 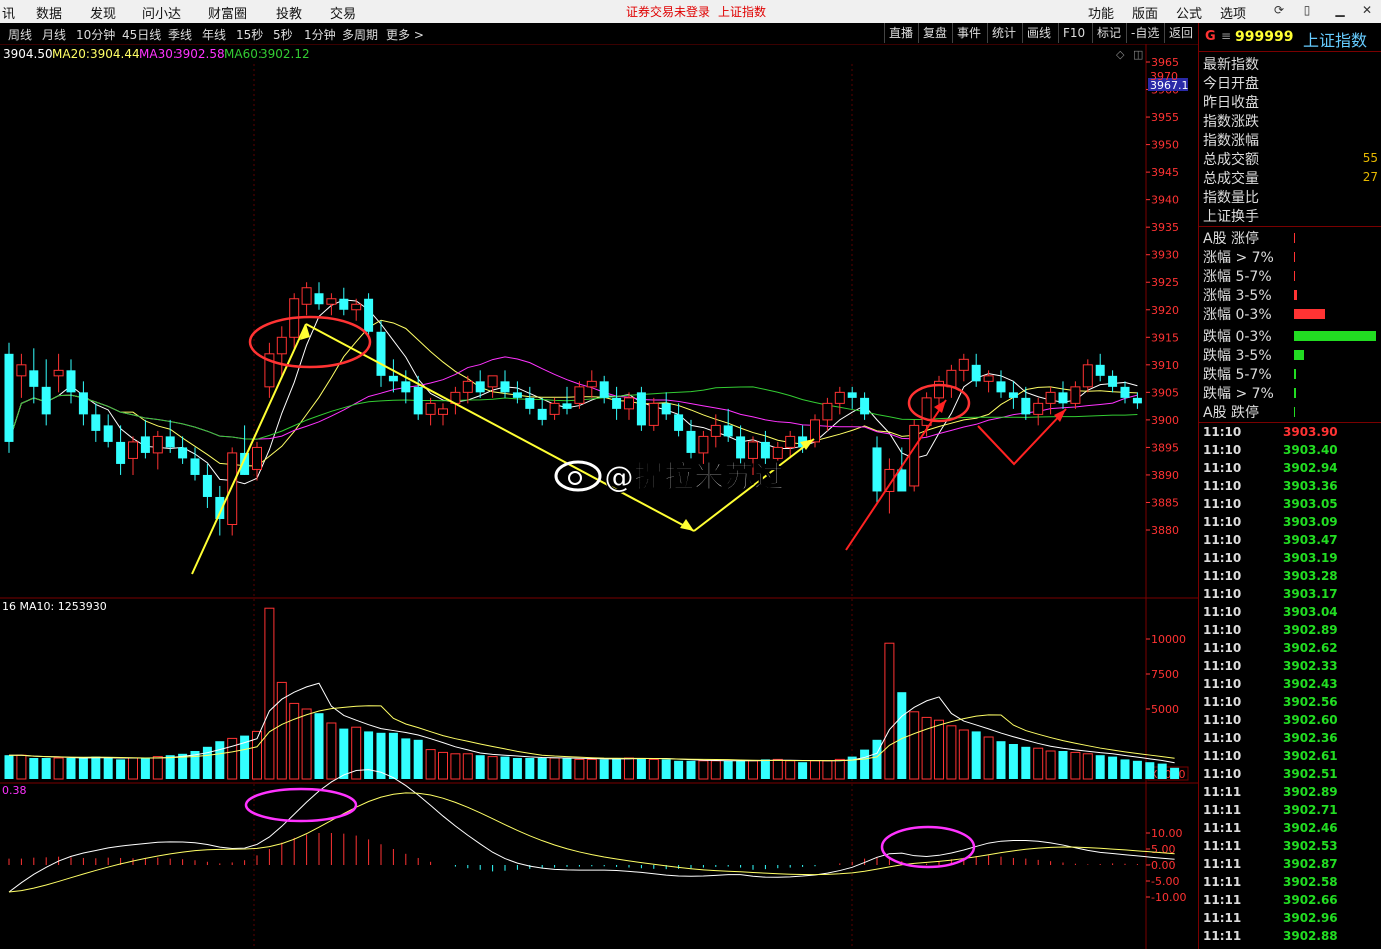 What do you see at coordinates (1310, 468) in the screenshot?
I see `tick-price: 3902.94` at bounding box center [1310, 468].